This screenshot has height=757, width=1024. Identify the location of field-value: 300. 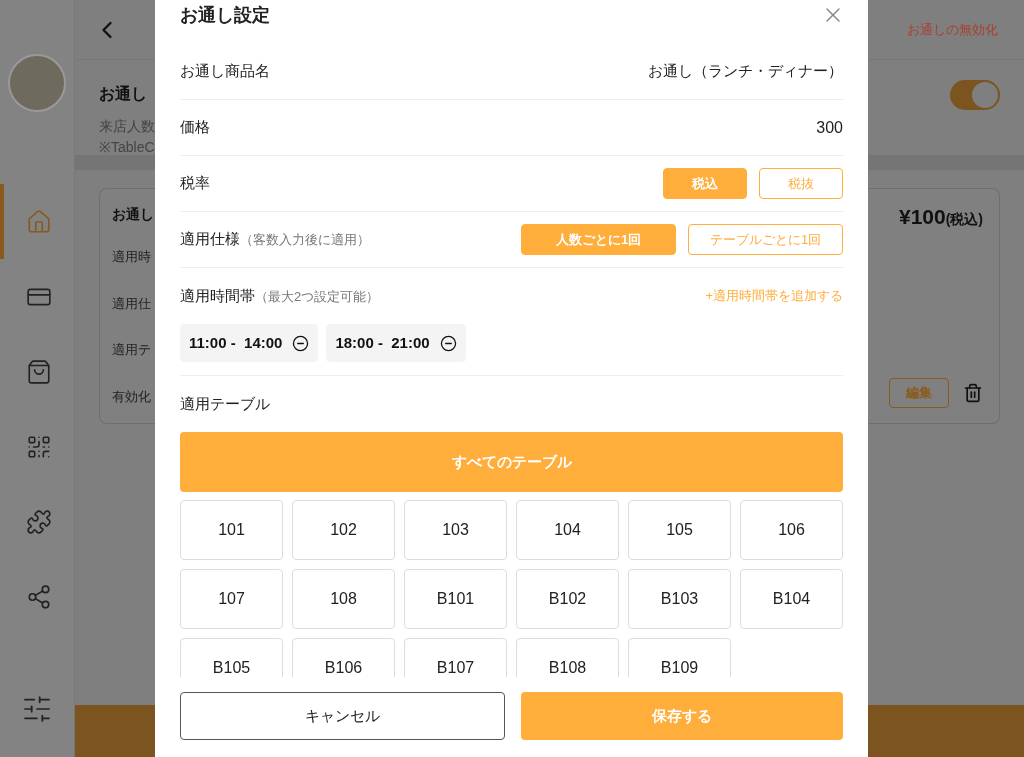
(829, 127).